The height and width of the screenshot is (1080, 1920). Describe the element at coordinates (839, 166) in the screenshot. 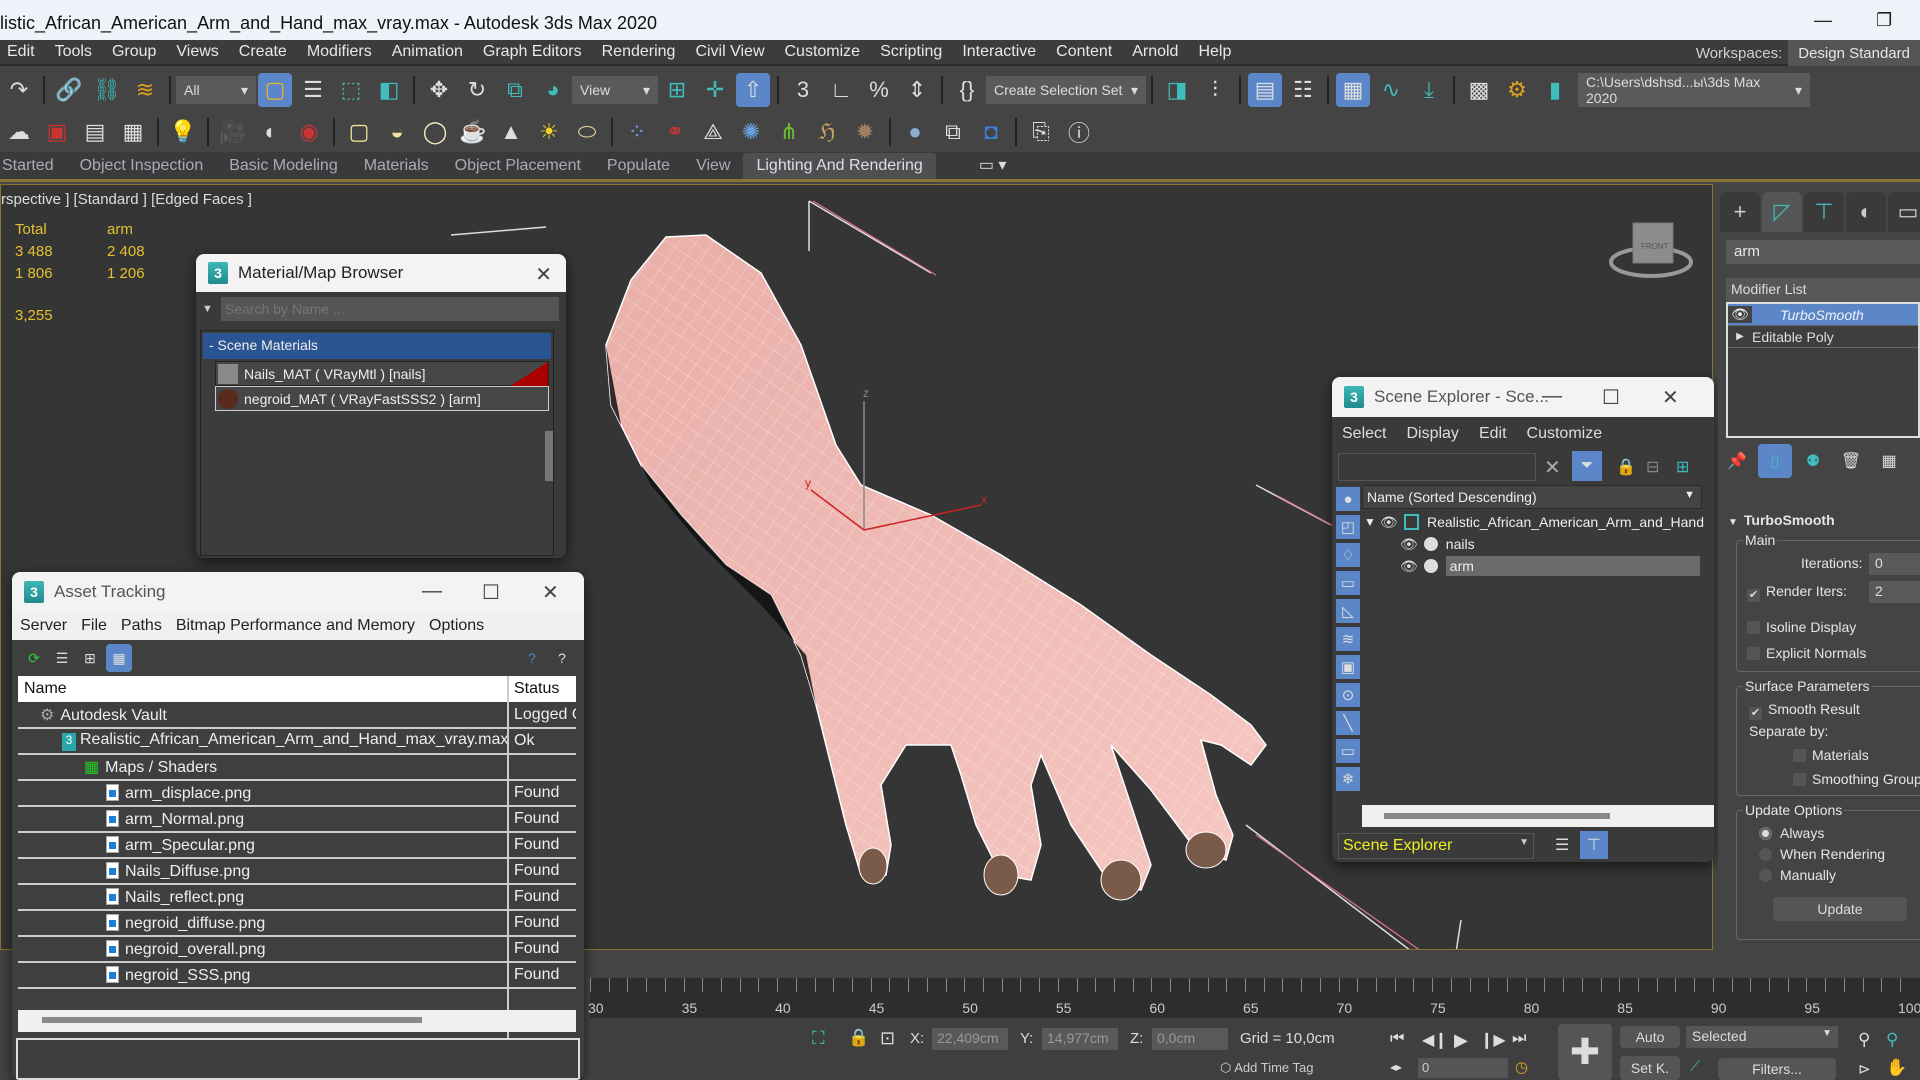

I see `tab-lighting-and-rendering: Lighting And Rendering` at that location.